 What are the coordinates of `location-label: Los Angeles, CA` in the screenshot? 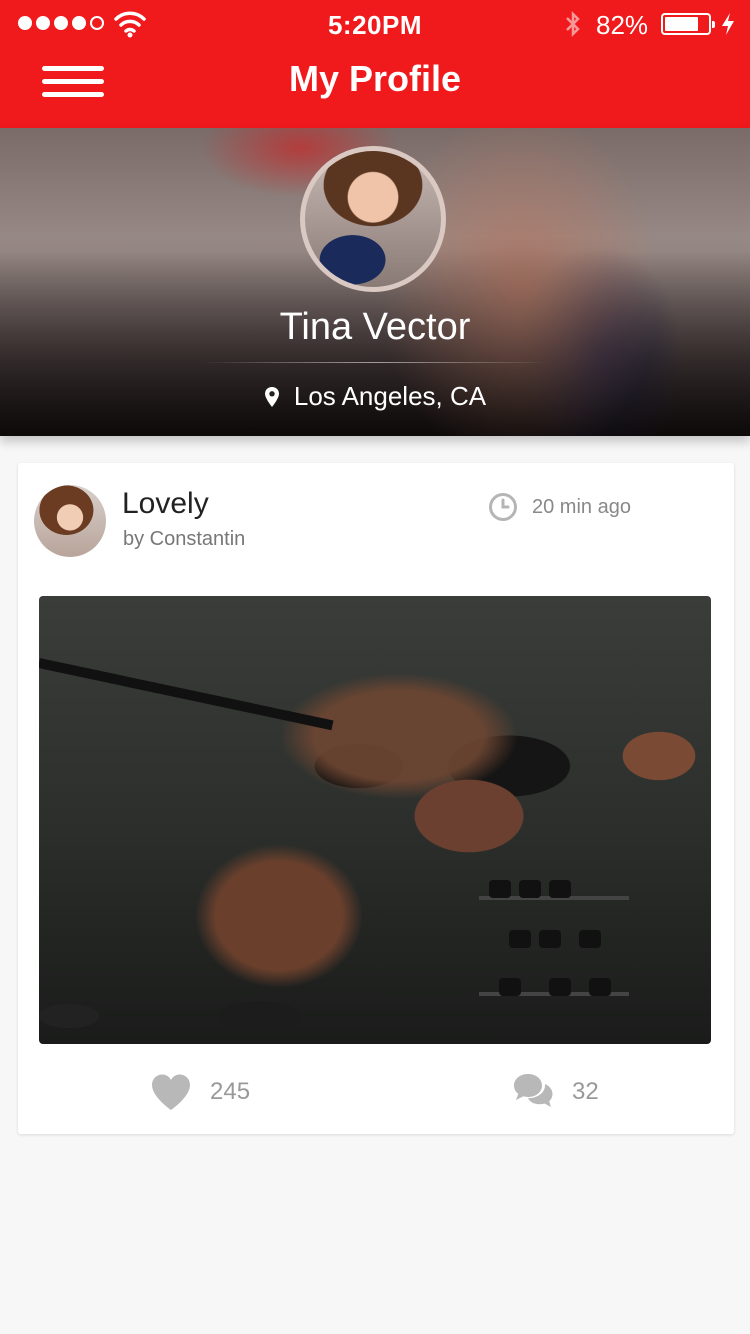 It's located at (390, 396).